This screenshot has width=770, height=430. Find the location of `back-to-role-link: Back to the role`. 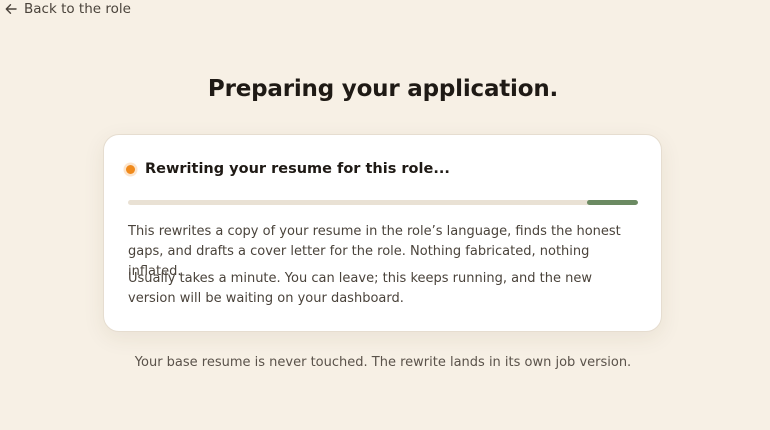

back-to-role-link: Back to the role is located at coordinates (67, 9).